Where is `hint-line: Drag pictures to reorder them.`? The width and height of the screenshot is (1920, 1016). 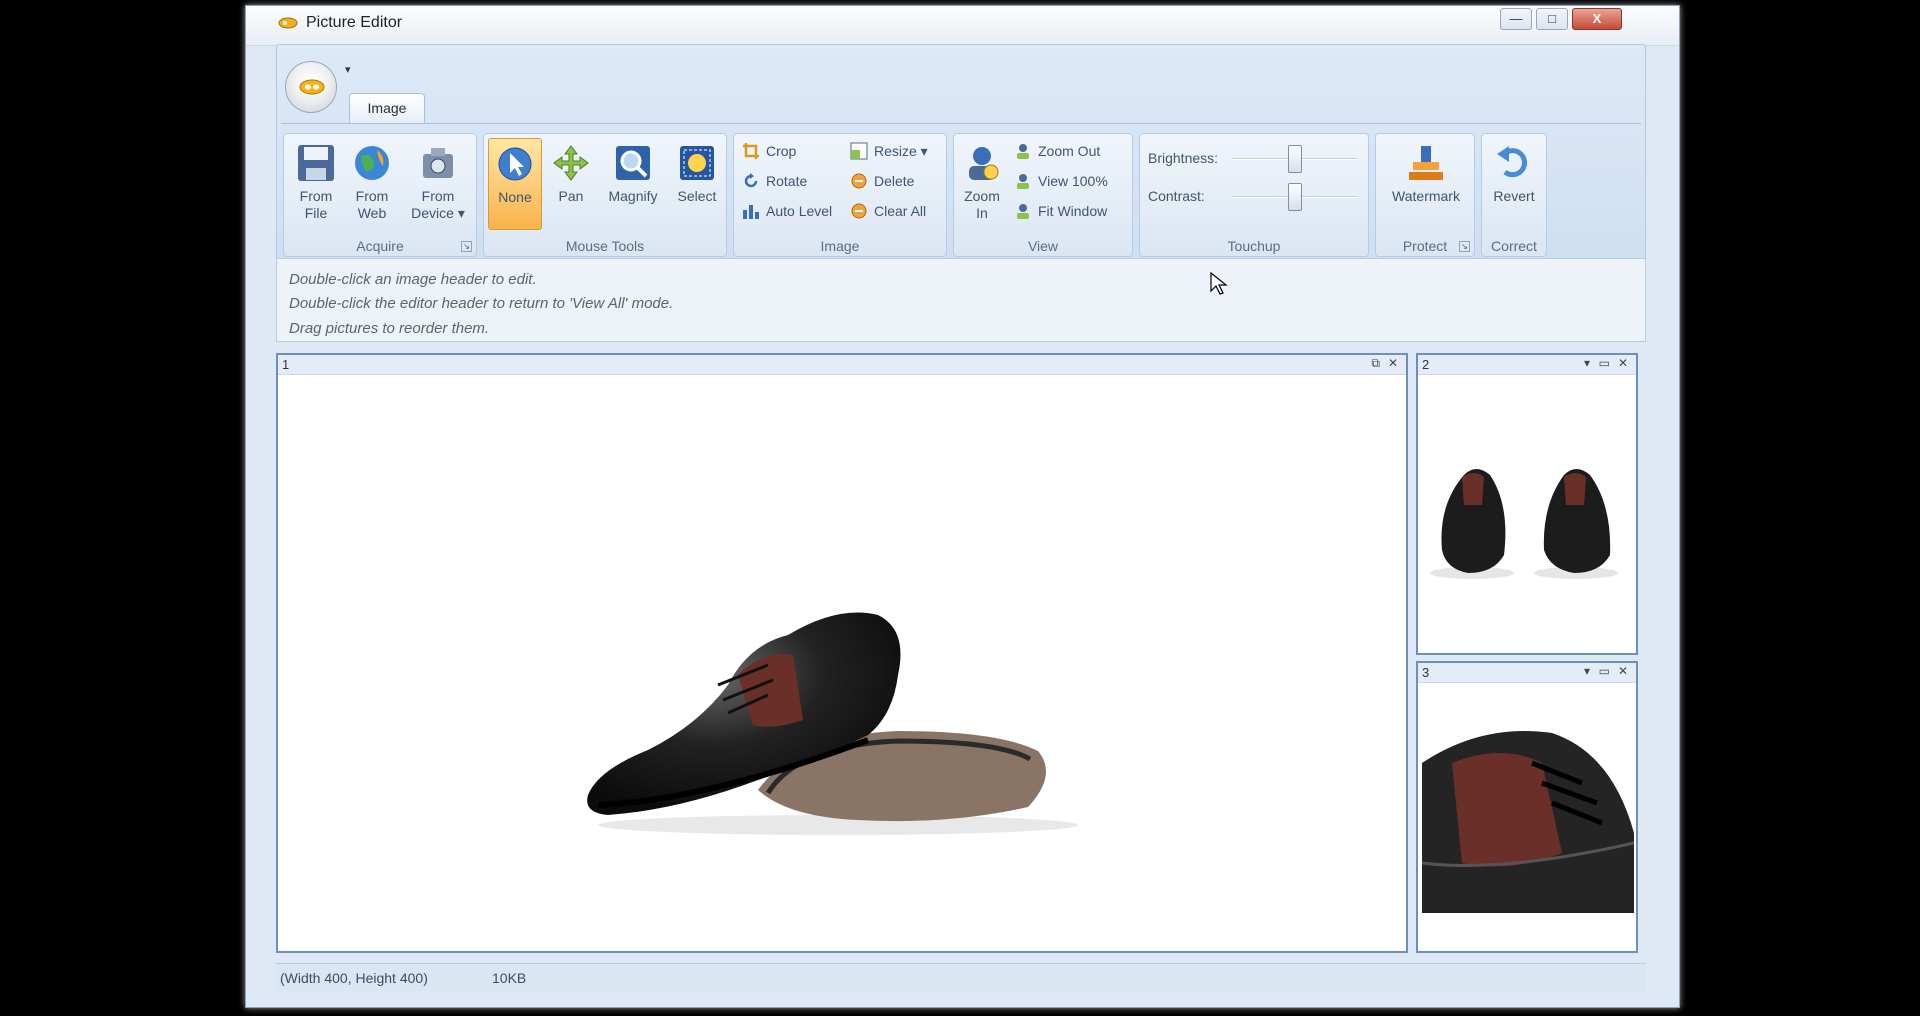
hint-line: Drag pictures to reorder them. is located at coordinates (389, 328).